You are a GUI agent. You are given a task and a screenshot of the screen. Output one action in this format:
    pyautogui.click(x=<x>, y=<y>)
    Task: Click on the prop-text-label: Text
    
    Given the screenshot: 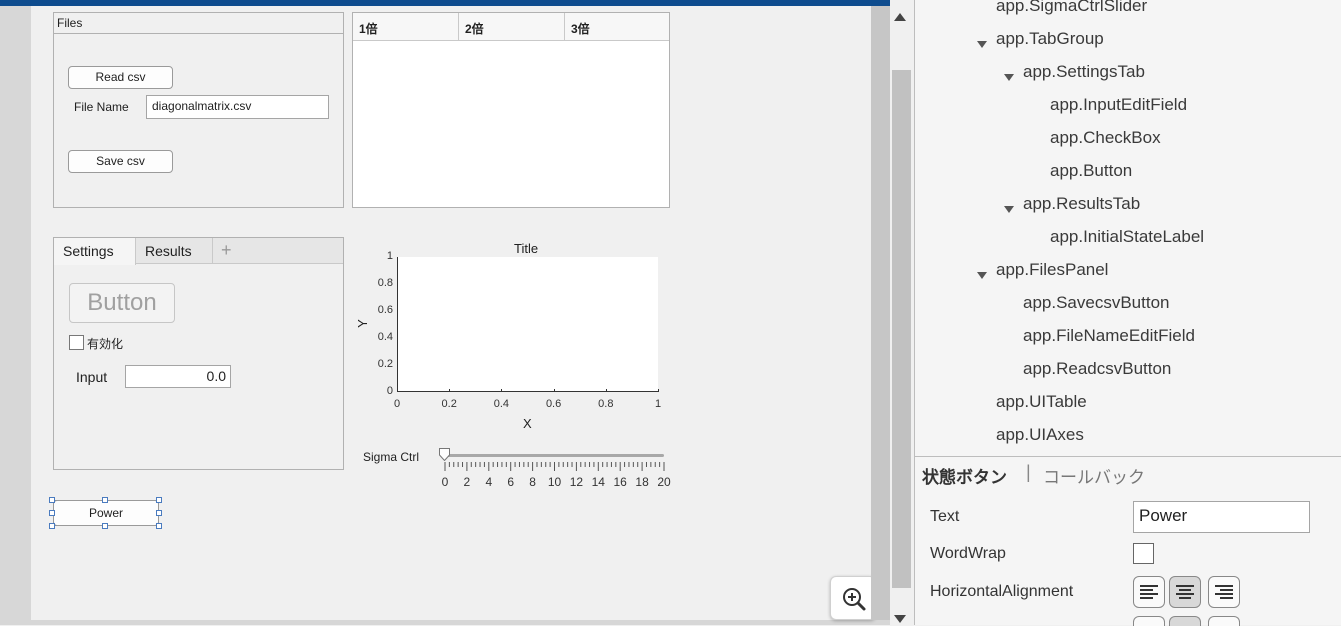 What is the action you would take?
    pyautogui.click(x=945, y=516)
    